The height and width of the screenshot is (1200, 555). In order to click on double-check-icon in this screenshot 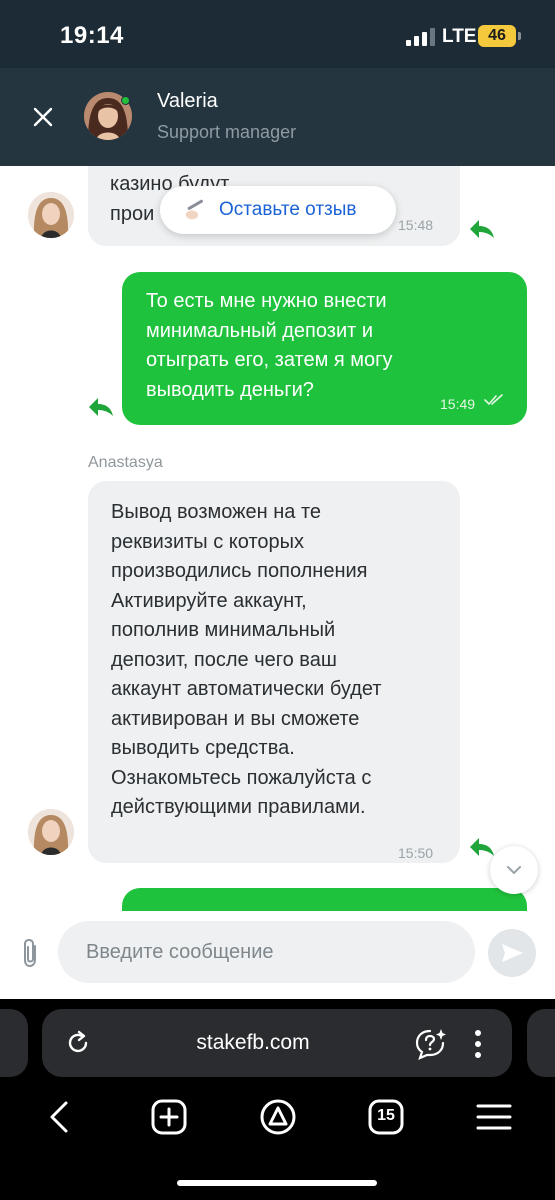, I will do `click(493, 400)`.